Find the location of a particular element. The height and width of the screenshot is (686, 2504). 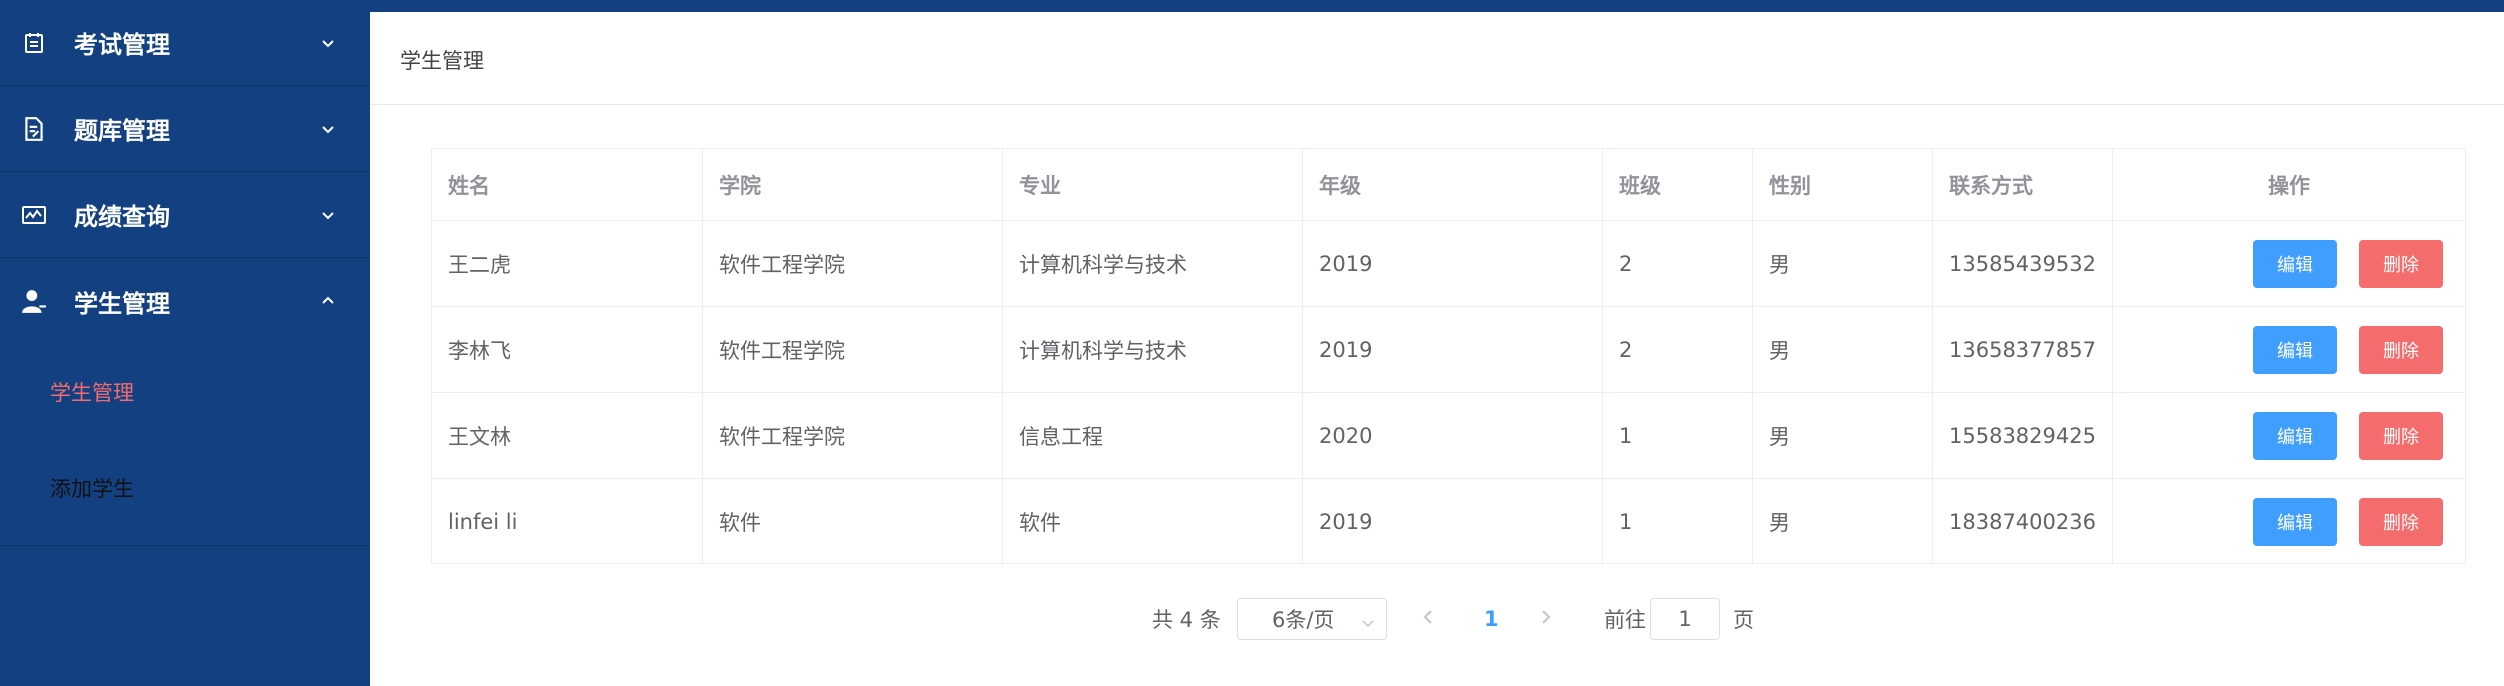

user-icon is located at coordinates (34, 301).